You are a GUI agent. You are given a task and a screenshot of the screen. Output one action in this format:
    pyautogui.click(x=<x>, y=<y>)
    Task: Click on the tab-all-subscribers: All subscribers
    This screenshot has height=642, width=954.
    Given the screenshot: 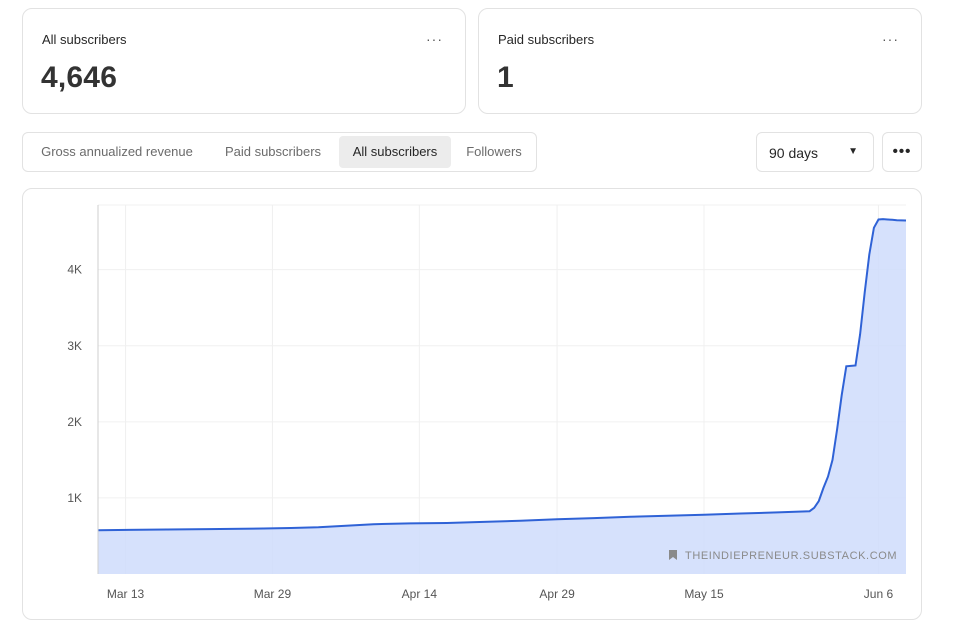 What is the action you would take?
    pyautogui.click(x=395, y=152)
    